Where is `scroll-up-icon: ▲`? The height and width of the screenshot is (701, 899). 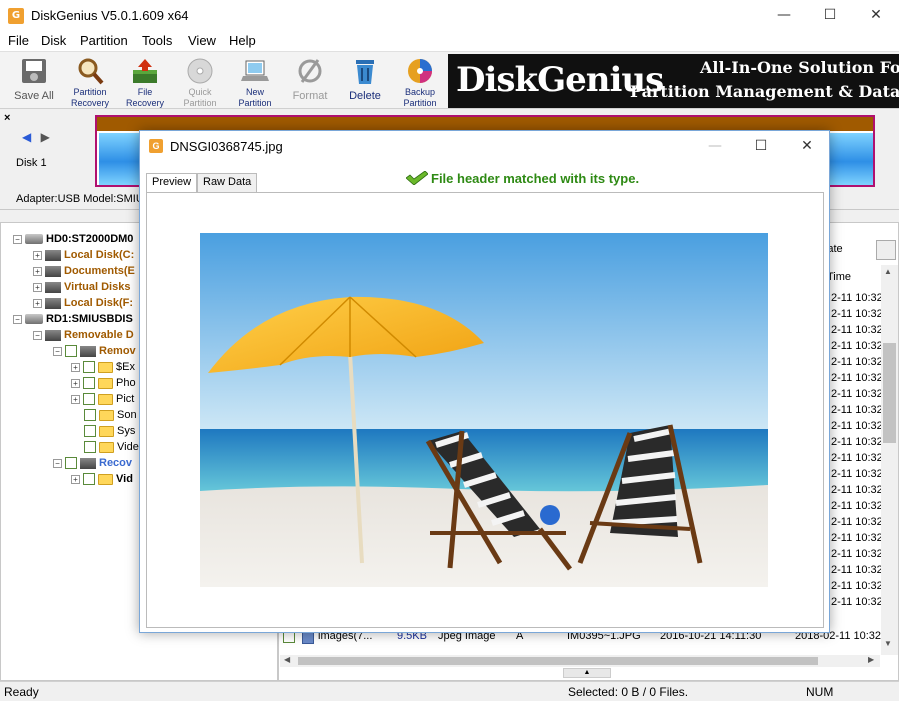 scroll-up-icon: ▲ is located at coordinates (888, 271).